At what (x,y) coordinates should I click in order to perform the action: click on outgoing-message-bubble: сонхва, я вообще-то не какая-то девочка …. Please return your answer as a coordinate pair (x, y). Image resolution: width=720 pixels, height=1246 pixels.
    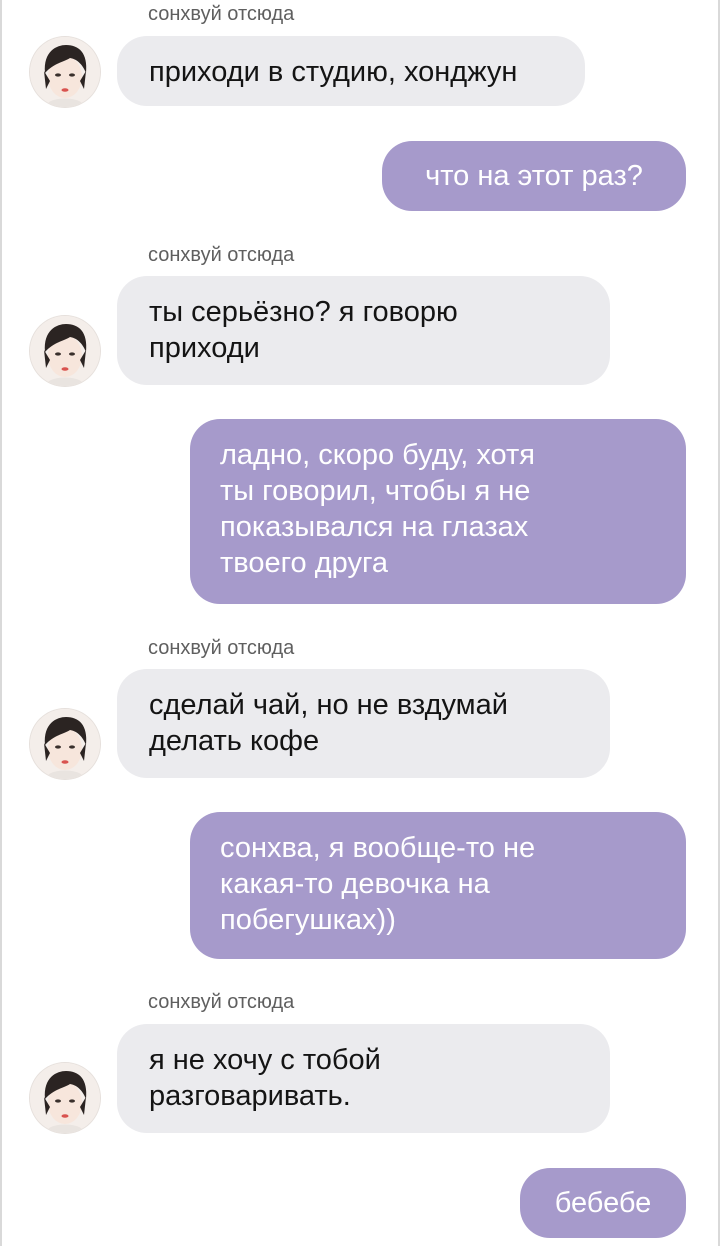
    Looking at the image, I should click on (438, 885).